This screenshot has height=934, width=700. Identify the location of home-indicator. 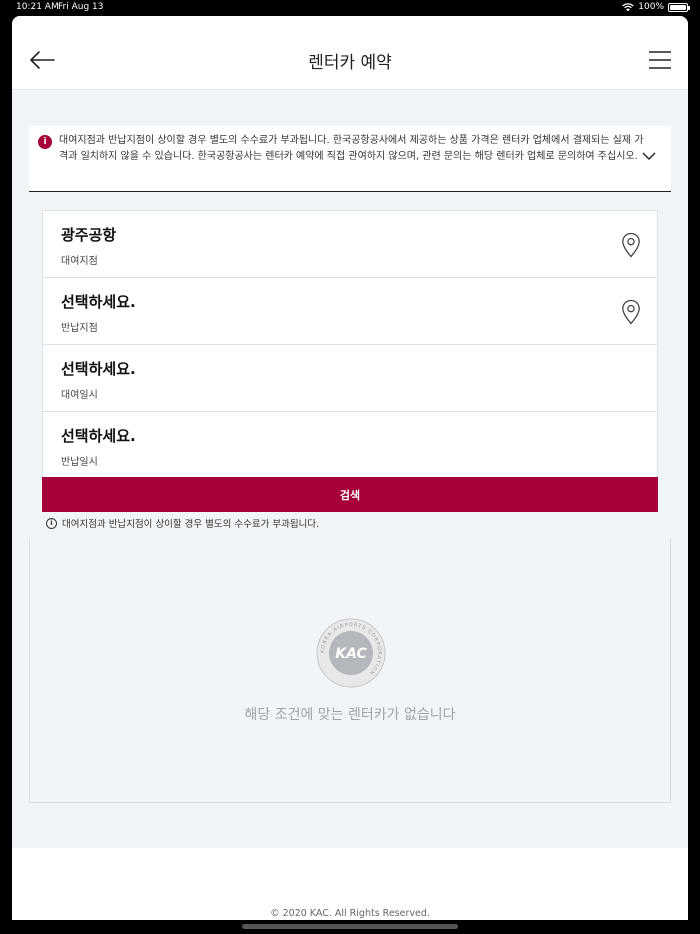
(350, 926).